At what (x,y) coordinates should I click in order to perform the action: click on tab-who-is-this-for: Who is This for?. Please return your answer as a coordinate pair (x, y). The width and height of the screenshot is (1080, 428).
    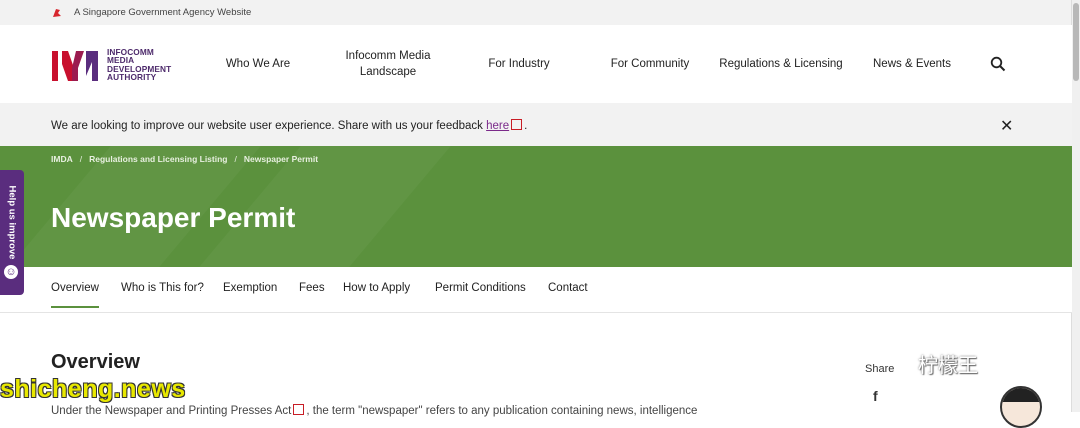
    Looking at the image, I should click on (162, 288).